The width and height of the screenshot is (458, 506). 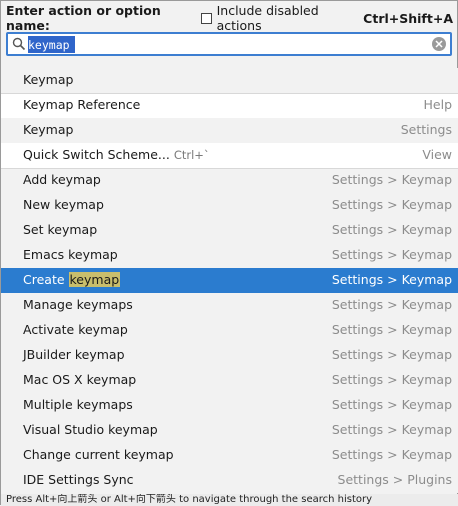 I want to click on result-row: Quick Switch Scheme... Ctrl+` View, so click(x=229, y=155).